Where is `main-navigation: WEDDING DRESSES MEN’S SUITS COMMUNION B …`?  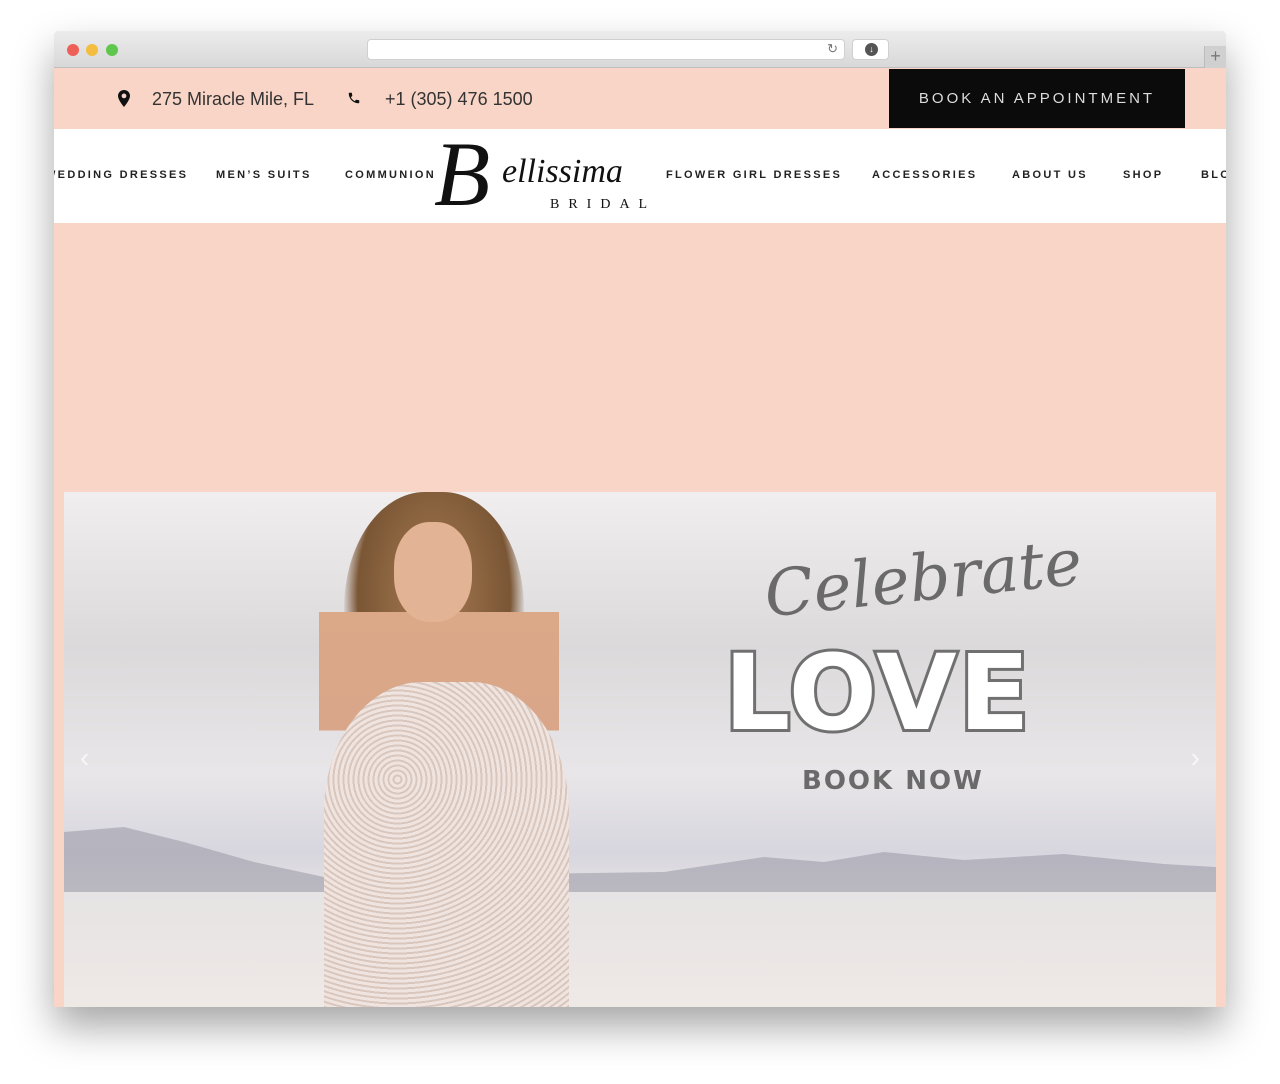
main-navigation: WEDDING DRESSES MEN’S SUITS COMMUNION B … is located at coordinates (640, 174).